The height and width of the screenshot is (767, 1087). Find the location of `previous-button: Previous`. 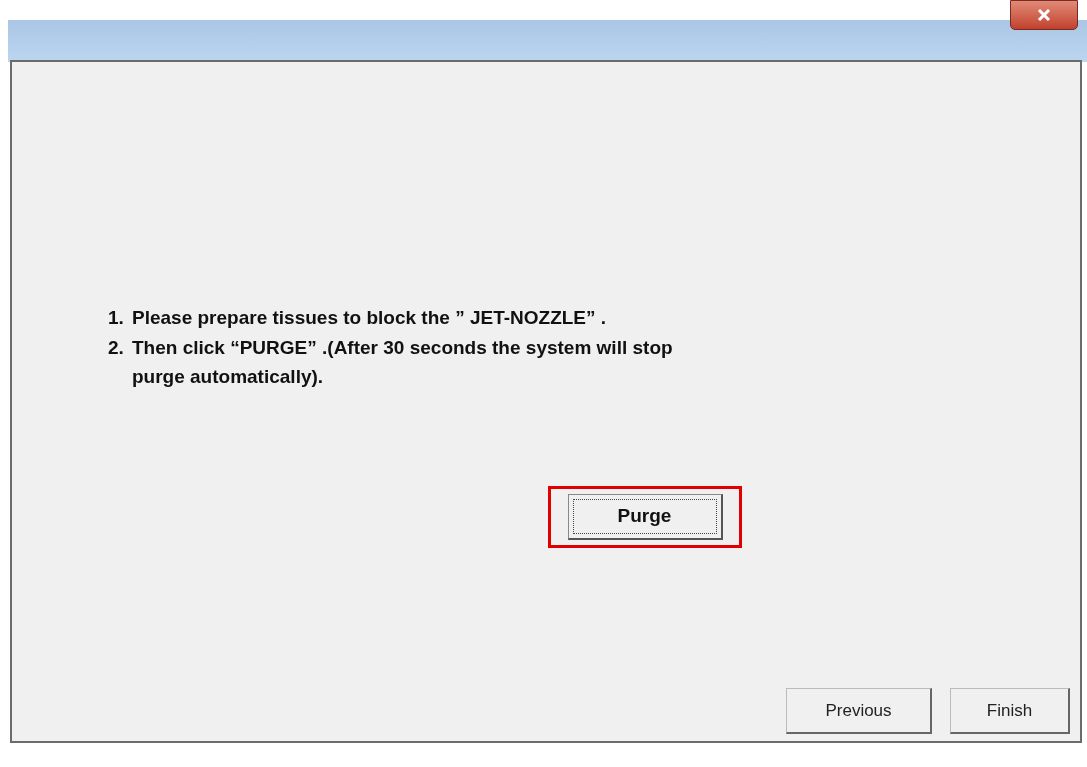

previous-button: Previous is located at coordinates (859, 711).